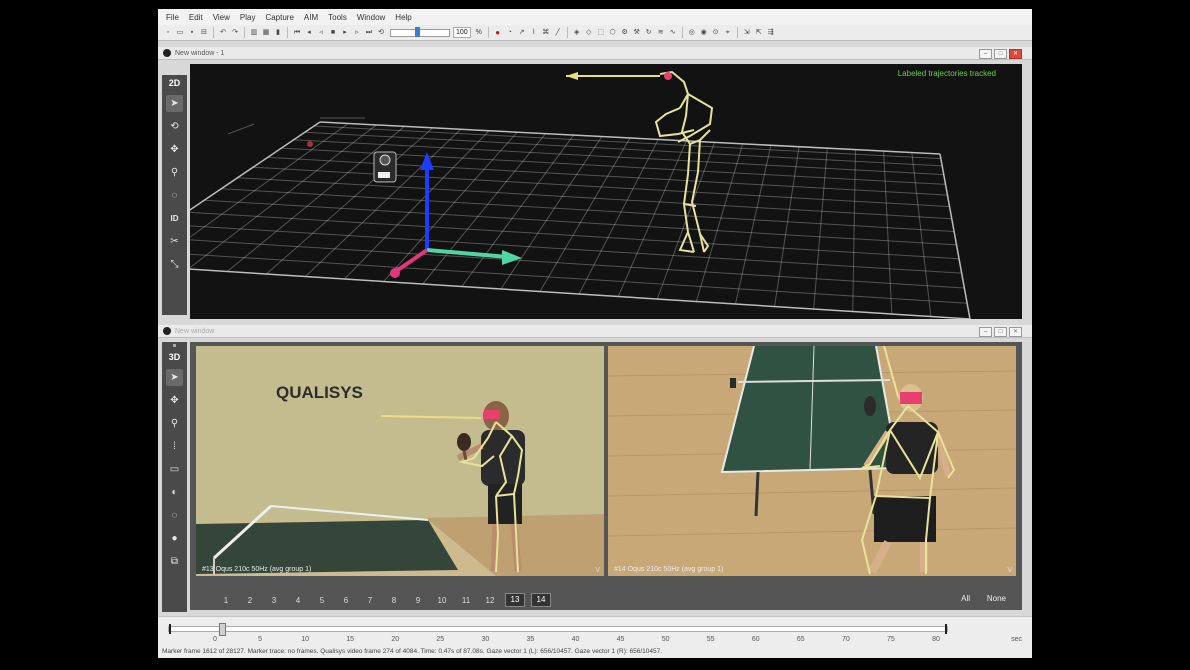 The width and height of the screenshot is (1190, 670). I want to click on camera-number-11: 11, so click(466, 600).